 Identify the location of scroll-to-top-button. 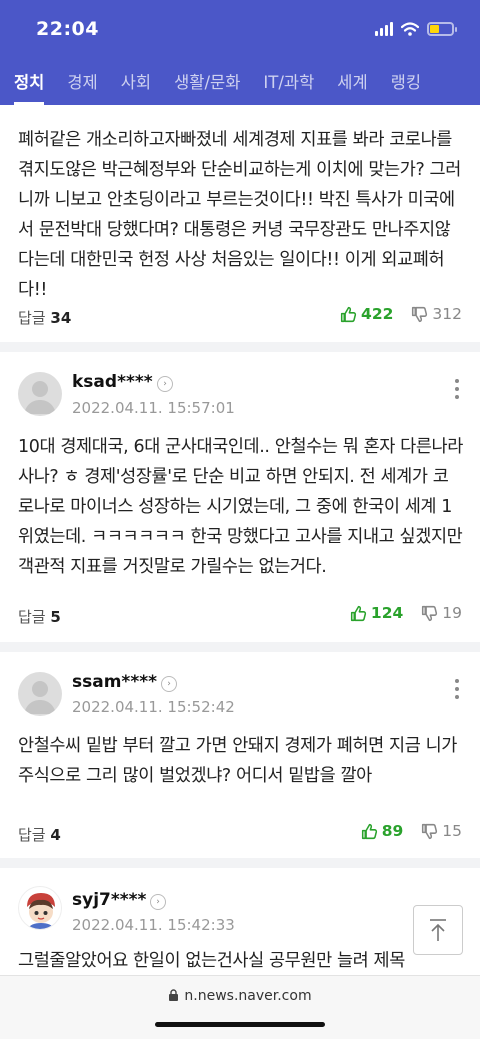
(438, 930).